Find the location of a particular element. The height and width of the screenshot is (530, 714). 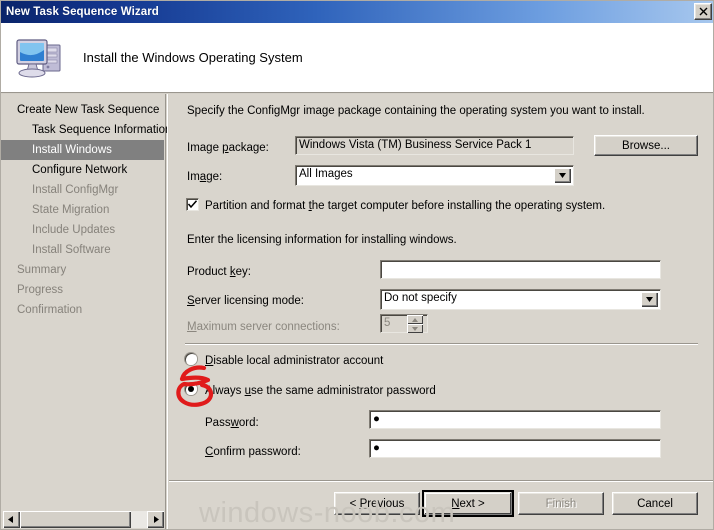

next-button-label: Next > is located at coordinates (468, 503).